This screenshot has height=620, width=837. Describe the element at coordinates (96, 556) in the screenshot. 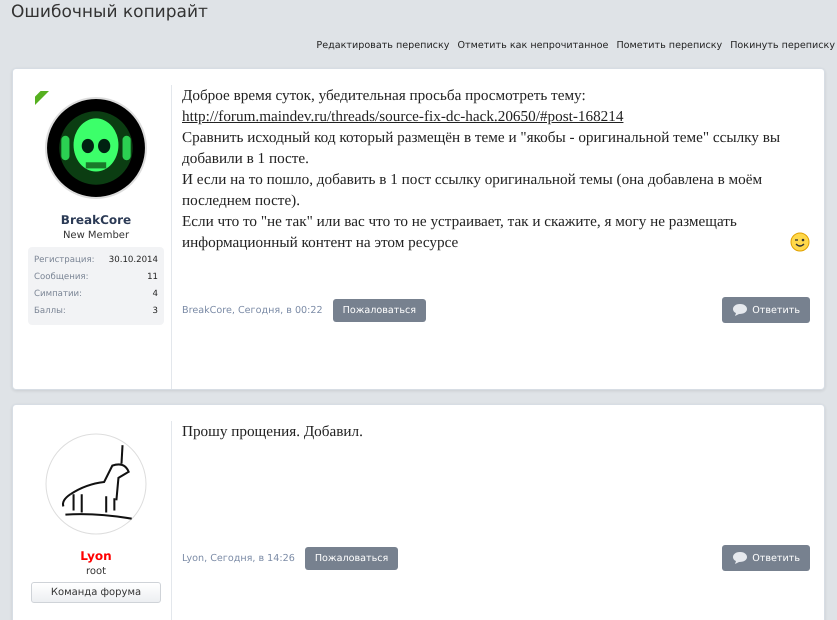

I see `username: Lyon` at that location.